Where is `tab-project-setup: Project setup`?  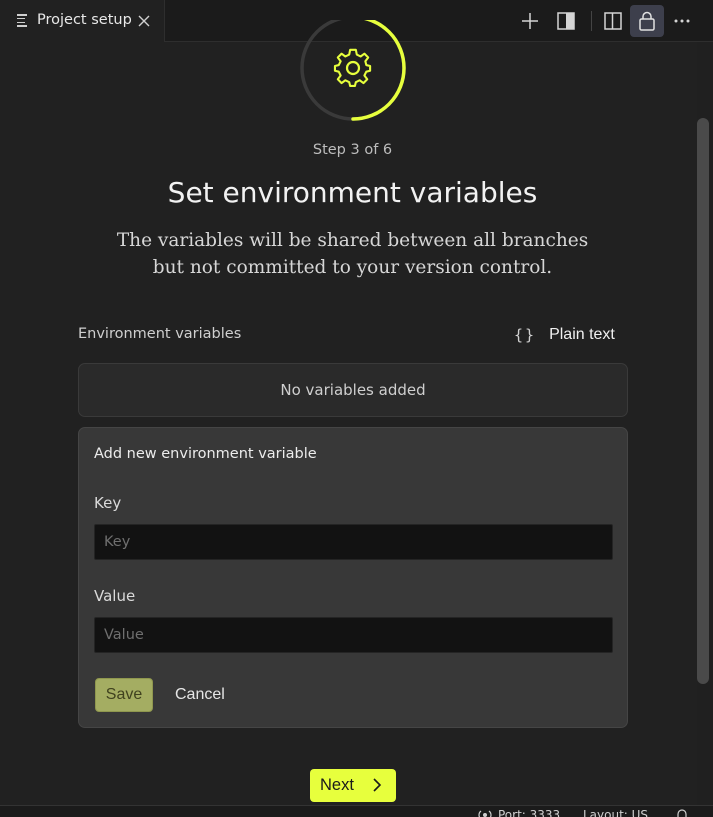 tab-project-setup: Project setup is located at coordinates (82, 21).